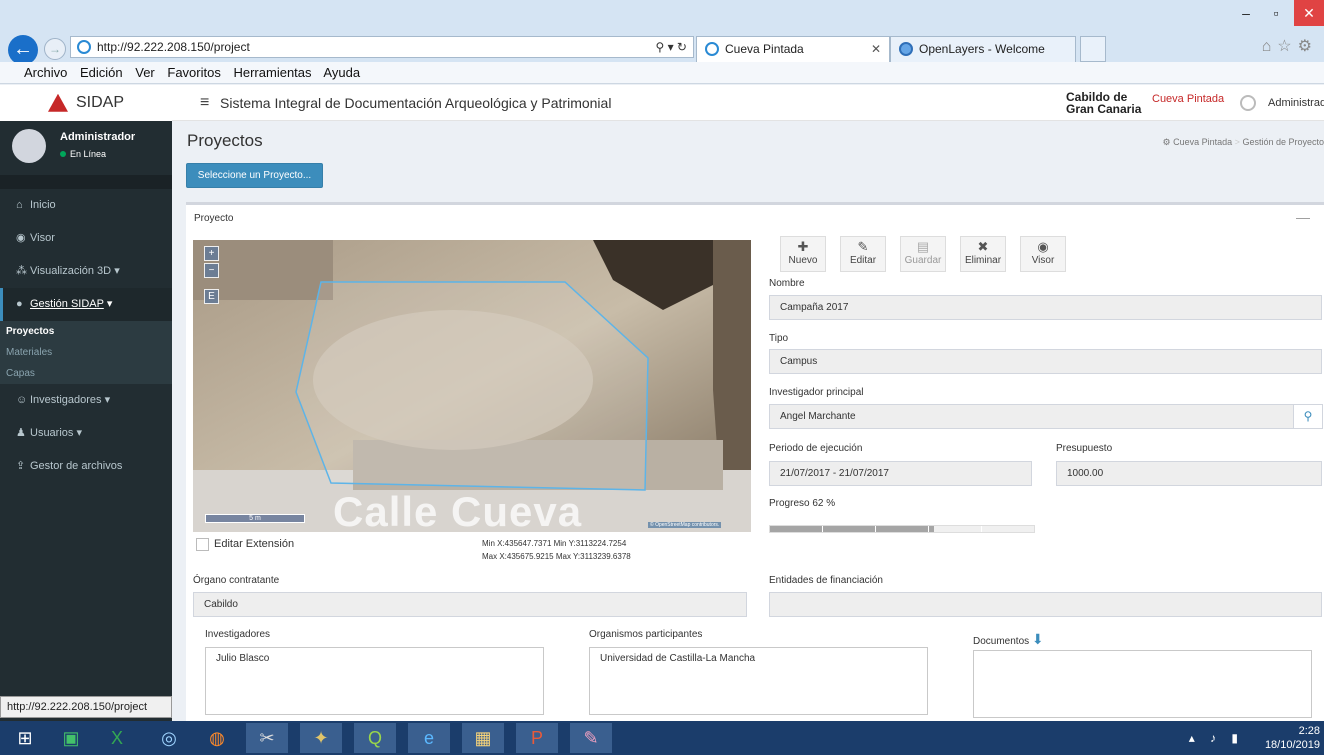  What do you see at coordinates (23, 50) in the screenshot?
I see `back-button: ←` at bounding box center [23, 50].